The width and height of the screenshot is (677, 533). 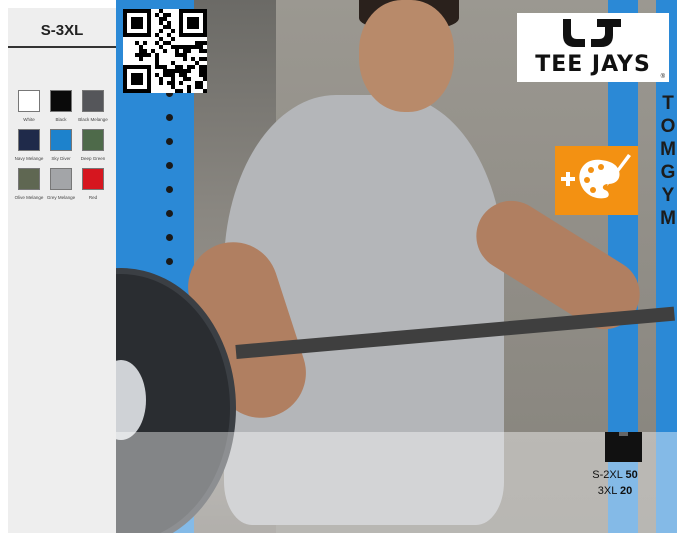 What do you see at coordinates (29, 119) in the screenshot?
I see `swatch-label: White` at bounding box center [29, 119].